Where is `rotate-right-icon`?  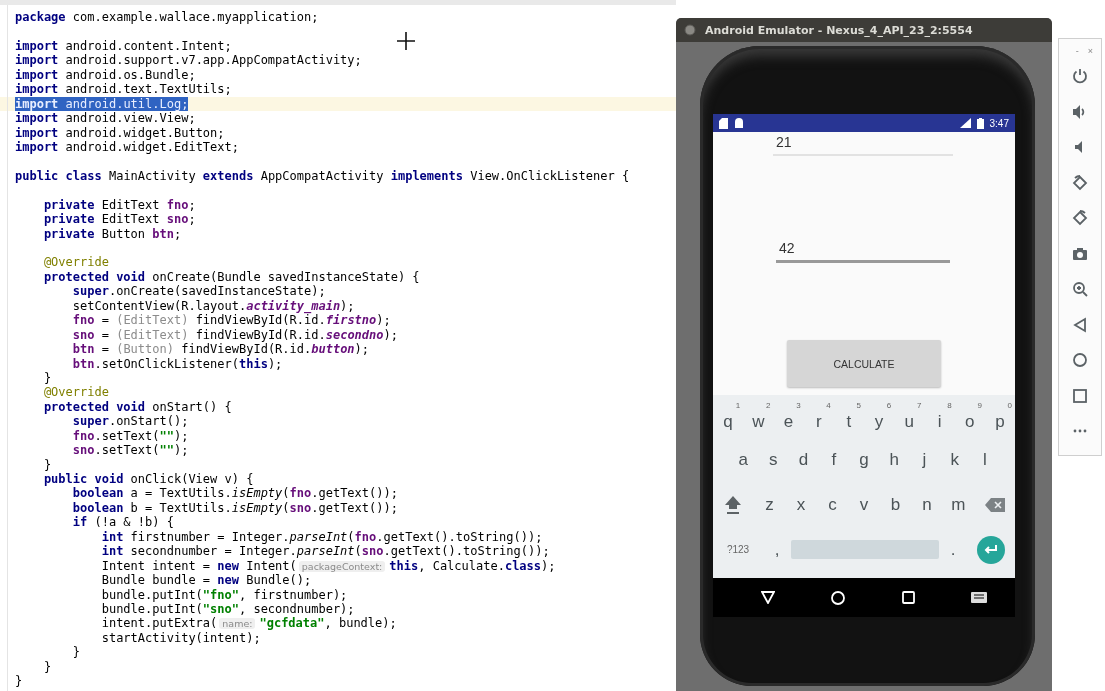
rotate-right-icon is located at coordinates (1080, 218).